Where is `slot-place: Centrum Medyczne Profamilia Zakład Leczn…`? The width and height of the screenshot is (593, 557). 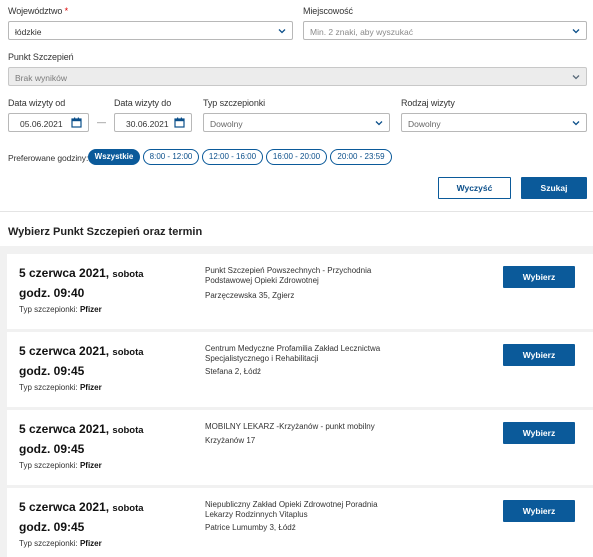
slot-place: Centrum Medyczne Profamilia Zakład Leczn… is located at coordinates (293, 353).